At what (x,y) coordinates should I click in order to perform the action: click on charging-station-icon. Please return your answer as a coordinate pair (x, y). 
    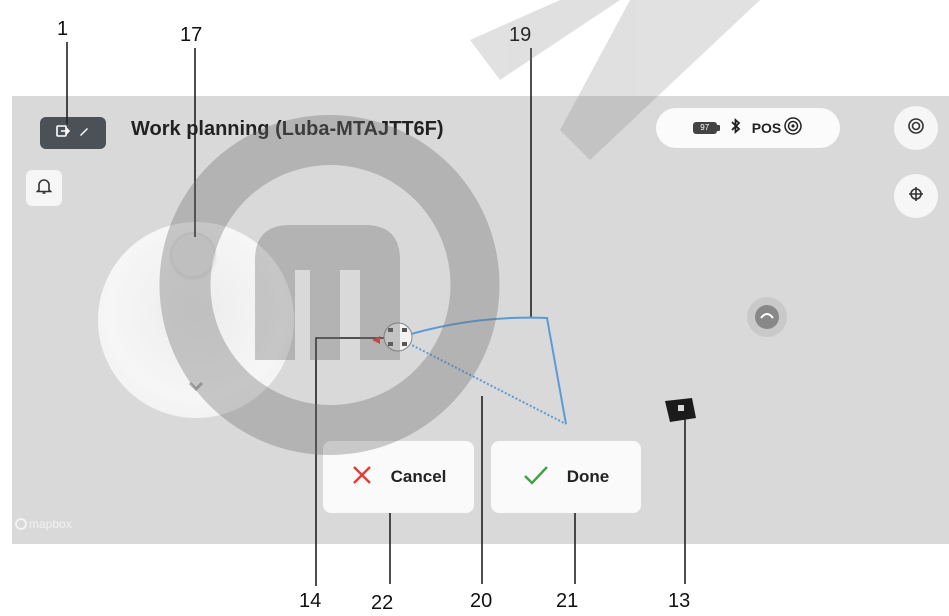
    Looking at the image, I should click on (680, 410).